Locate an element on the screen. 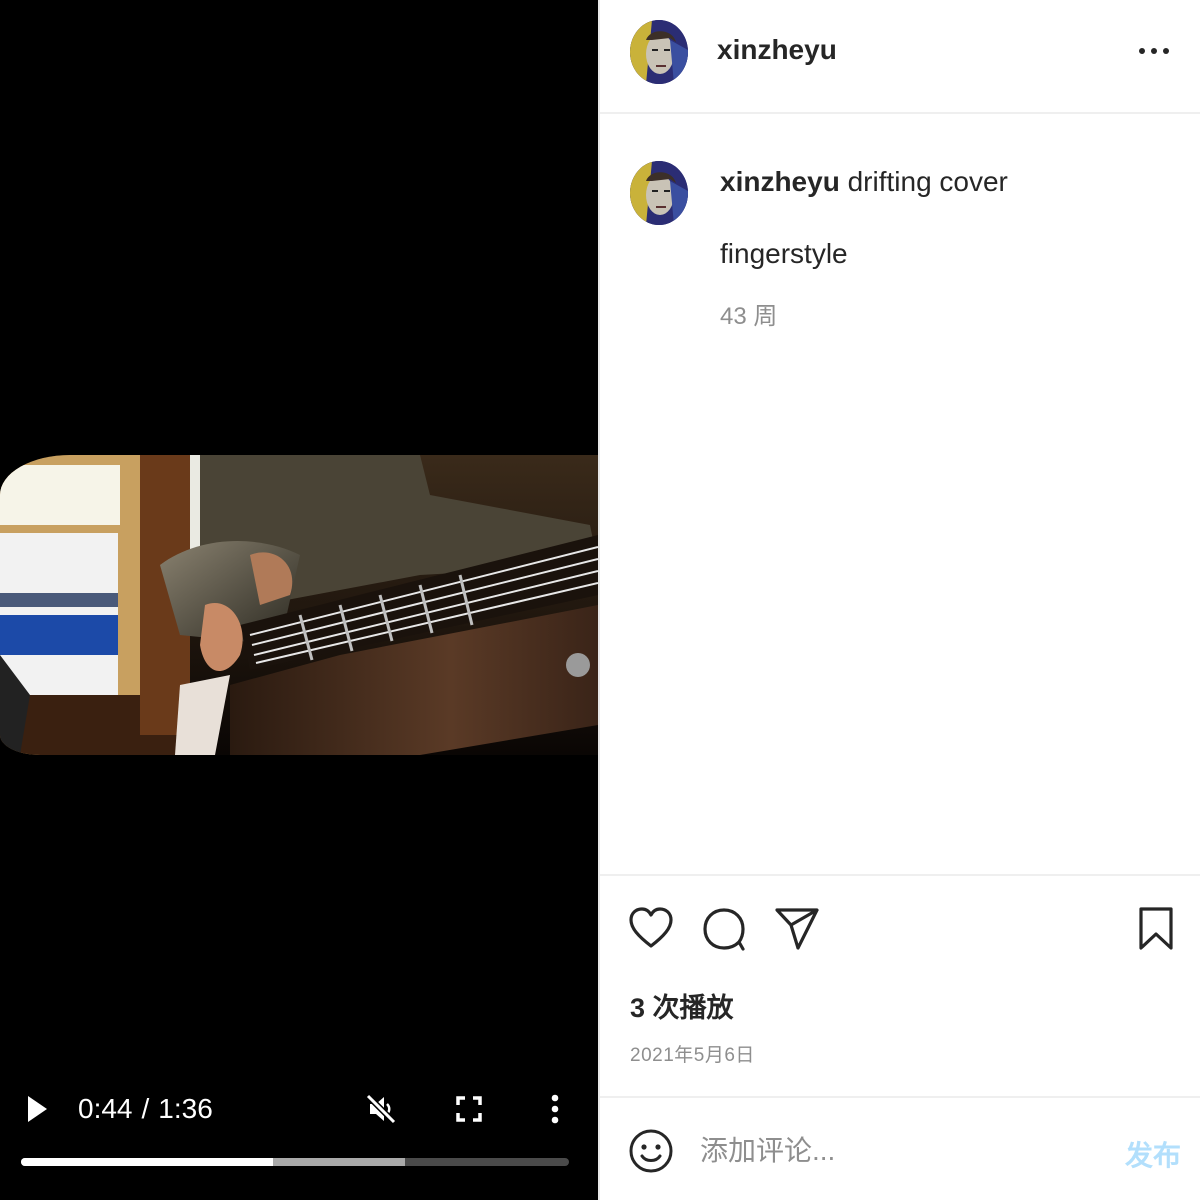 This screenshot has width=1200, height=1200. avatar is located at coordinates (659, 52).